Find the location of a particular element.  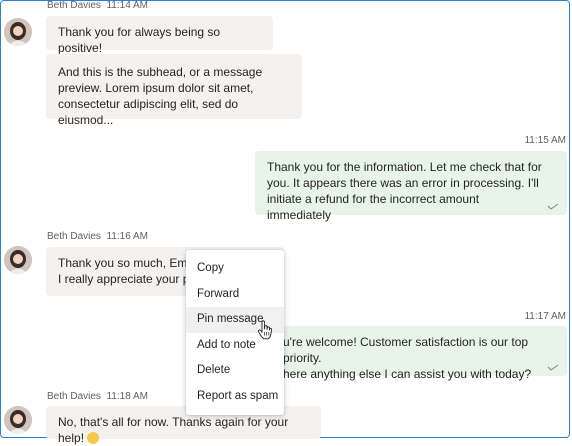

smile-emoji-icon is located at coordinates (93, 438).